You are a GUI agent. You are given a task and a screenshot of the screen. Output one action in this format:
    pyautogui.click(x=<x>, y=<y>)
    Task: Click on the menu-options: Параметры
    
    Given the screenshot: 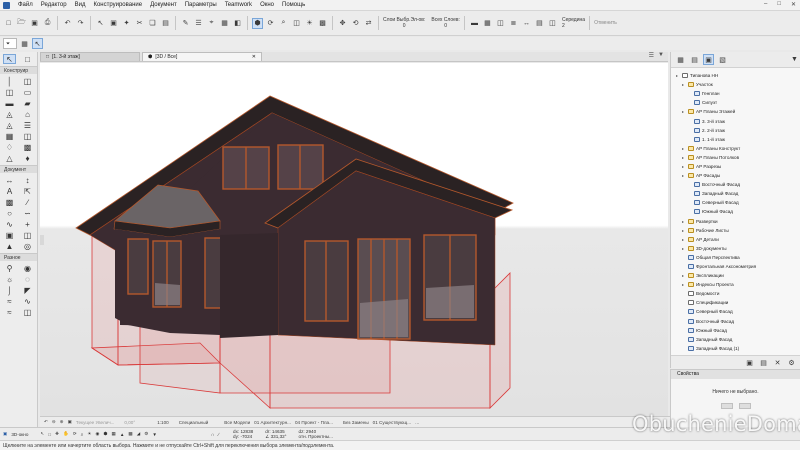 What is the action you would take?
    pyautogui.click(x=201, y=5)
    